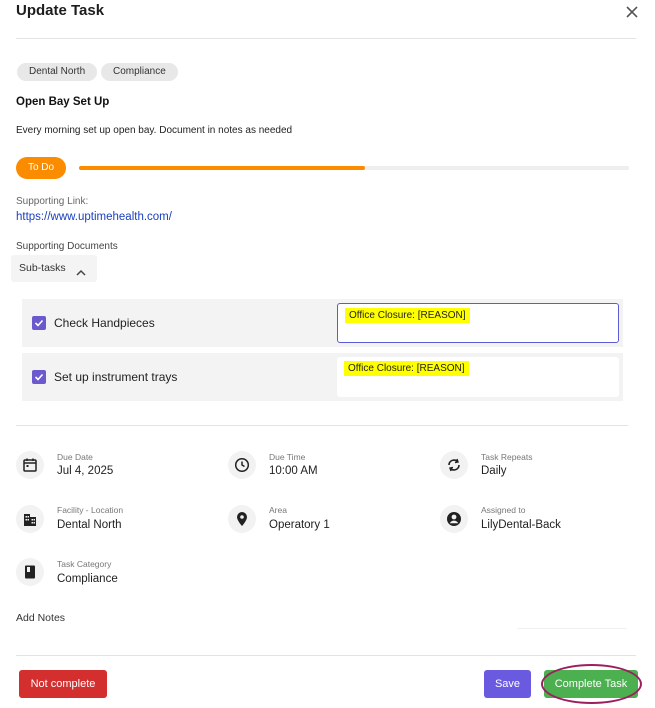 The height and width of the screenshot is (708, 655). What do you see at coordinates (63, 102) in the screenshot?
I see `task-name: Open Bay Set Up` at bounding box center [63, 102].